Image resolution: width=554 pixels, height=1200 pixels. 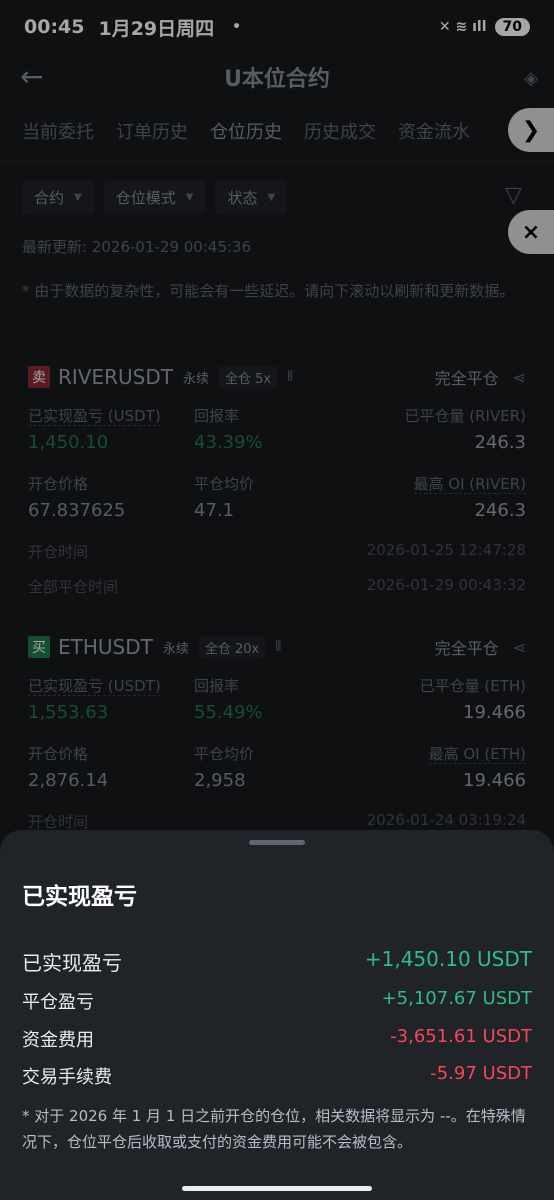 What do you see at coordinates (277, 842) in the screenshot?
I see `sheet-grabber` at bounding box center [277, 842].